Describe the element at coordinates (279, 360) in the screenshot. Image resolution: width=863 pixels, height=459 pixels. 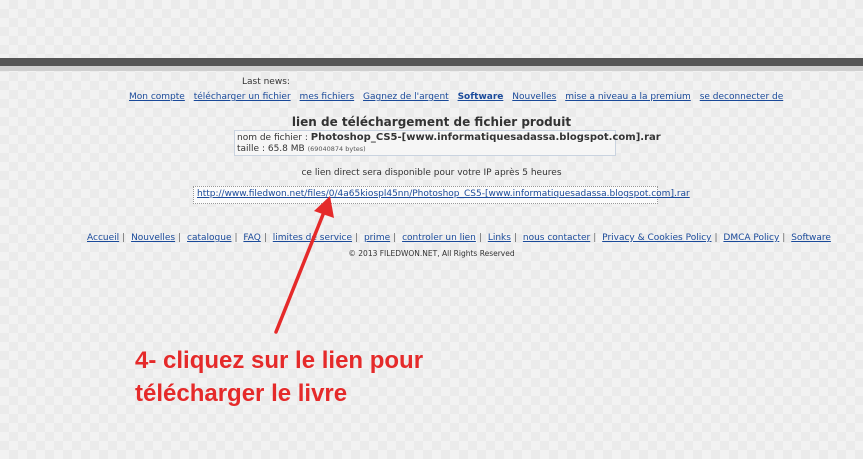
I see `instruction-line-1: 4- cliquez sur le lien pour` at that location.